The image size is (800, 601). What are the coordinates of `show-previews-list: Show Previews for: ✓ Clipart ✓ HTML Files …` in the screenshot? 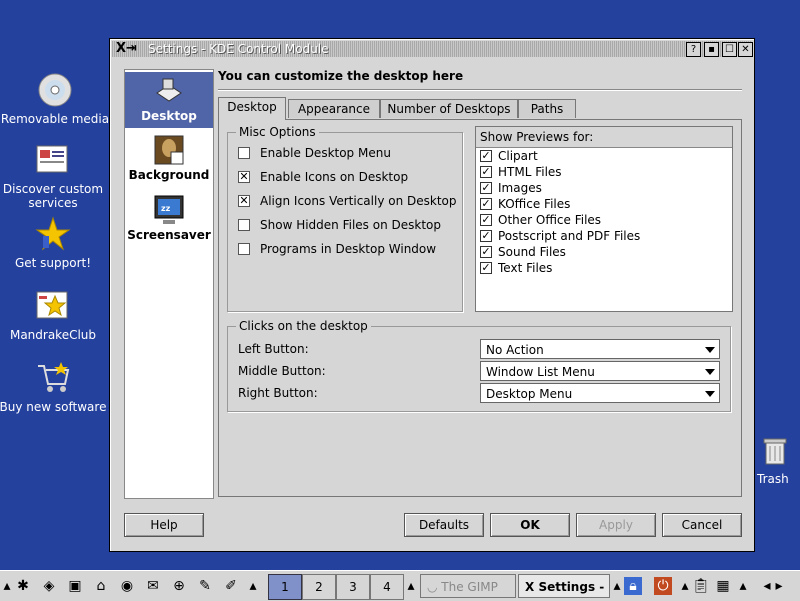 It's located at (604, 219).